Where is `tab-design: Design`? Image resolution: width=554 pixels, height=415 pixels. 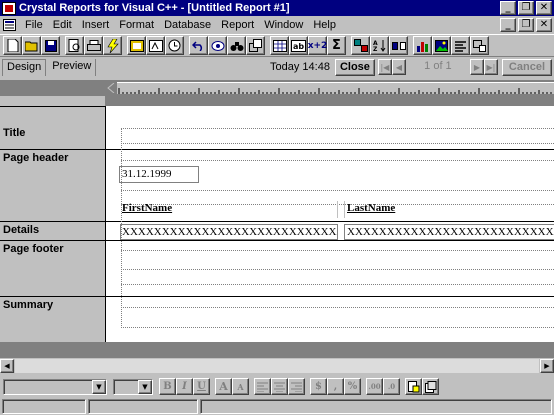 tab-design: Design is located at coordinates (24, 67).